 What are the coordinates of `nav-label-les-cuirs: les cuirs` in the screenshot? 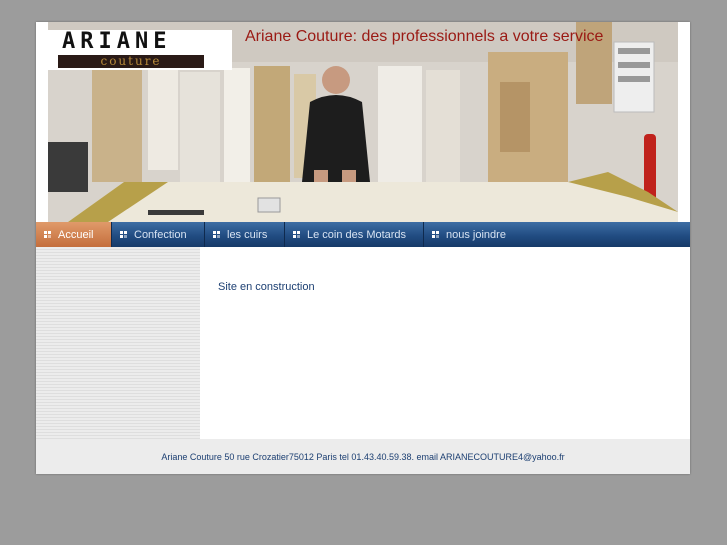 It's located at (247, 234).